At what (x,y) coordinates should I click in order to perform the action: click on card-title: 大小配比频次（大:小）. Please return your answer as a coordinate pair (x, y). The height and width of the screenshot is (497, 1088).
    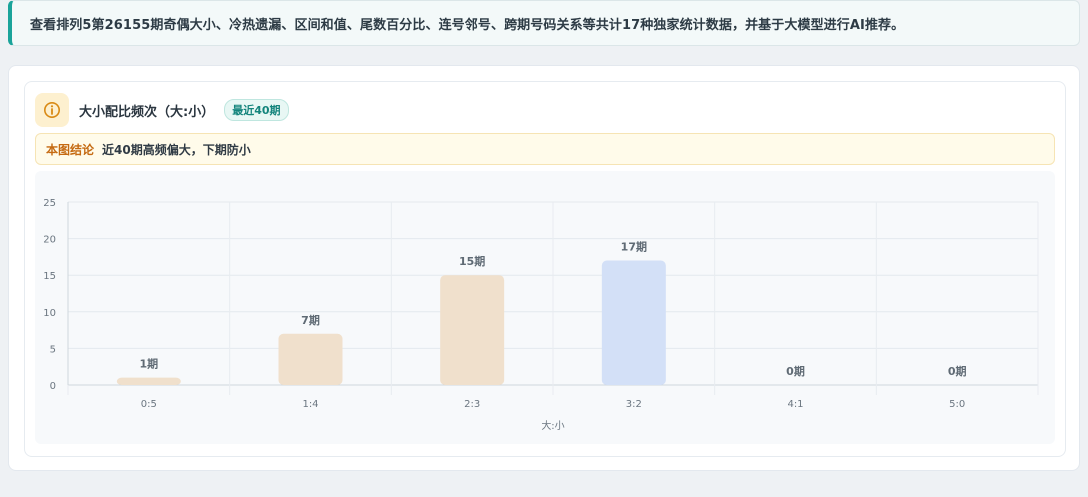
    Looking at the image, I should click on (147, 112).